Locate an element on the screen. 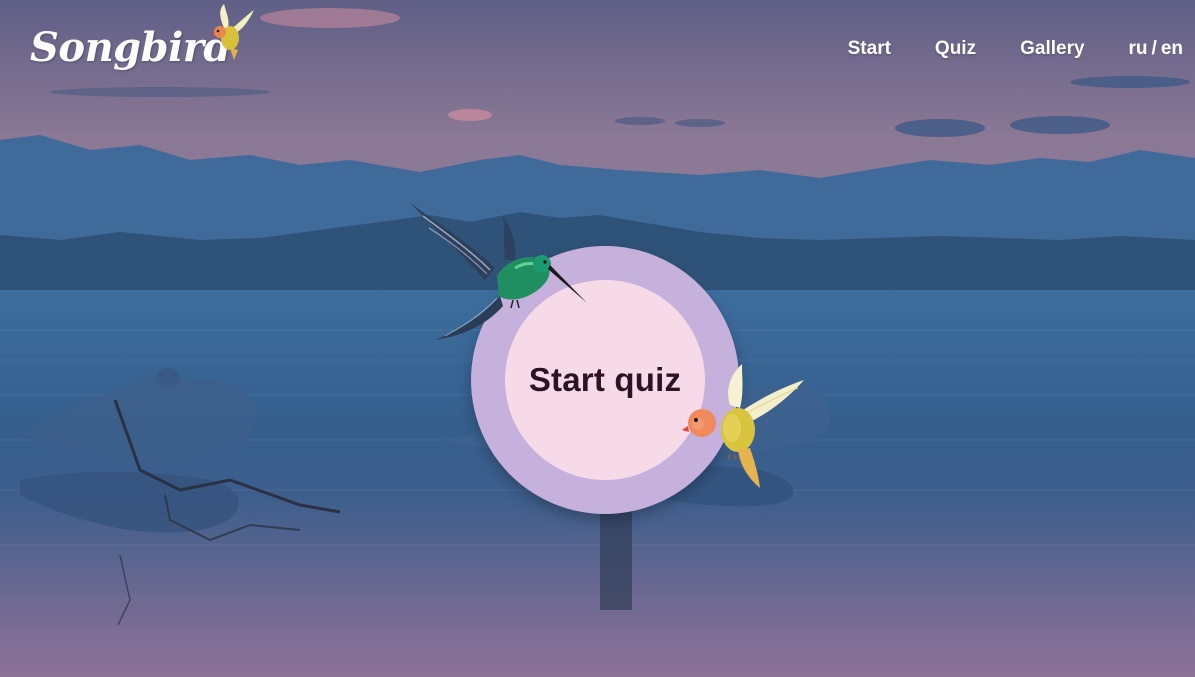 The height and width of the screenshot is (677, 1195). language-switcher: ru / en is located at coordinates (1156, 49).